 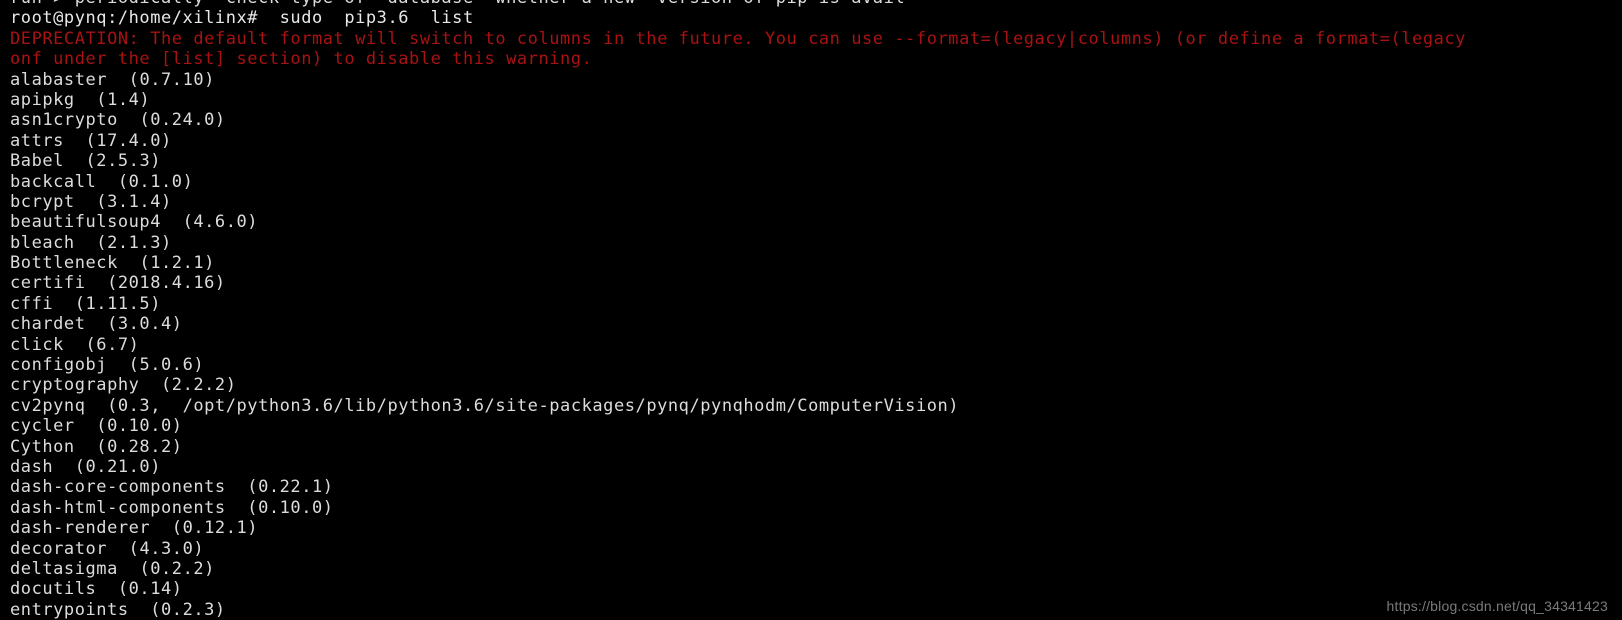 What do you see at coordinates (53, 181) in the screenshot?
I see `package-name: backcall` at bounding box center [53, 181].